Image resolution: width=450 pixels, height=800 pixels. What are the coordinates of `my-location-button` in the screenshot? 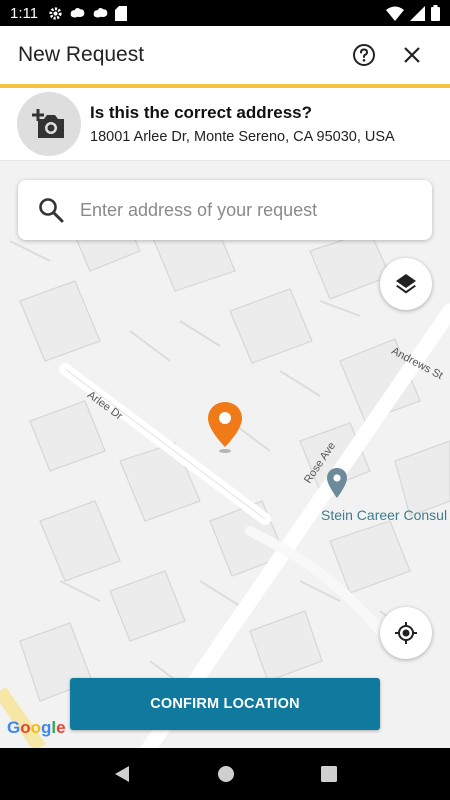 It's located at (406, 633).